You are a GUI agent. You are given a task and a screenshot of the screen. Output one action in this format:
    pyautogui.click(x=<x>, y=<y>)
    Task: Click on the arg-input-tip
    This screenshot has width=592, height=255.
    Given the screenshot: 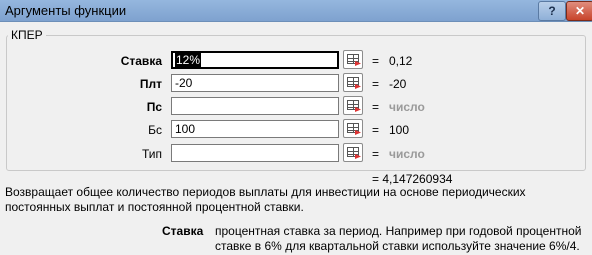 What is the action you would take?
    pyautogui.click(x=255, y=153)
    